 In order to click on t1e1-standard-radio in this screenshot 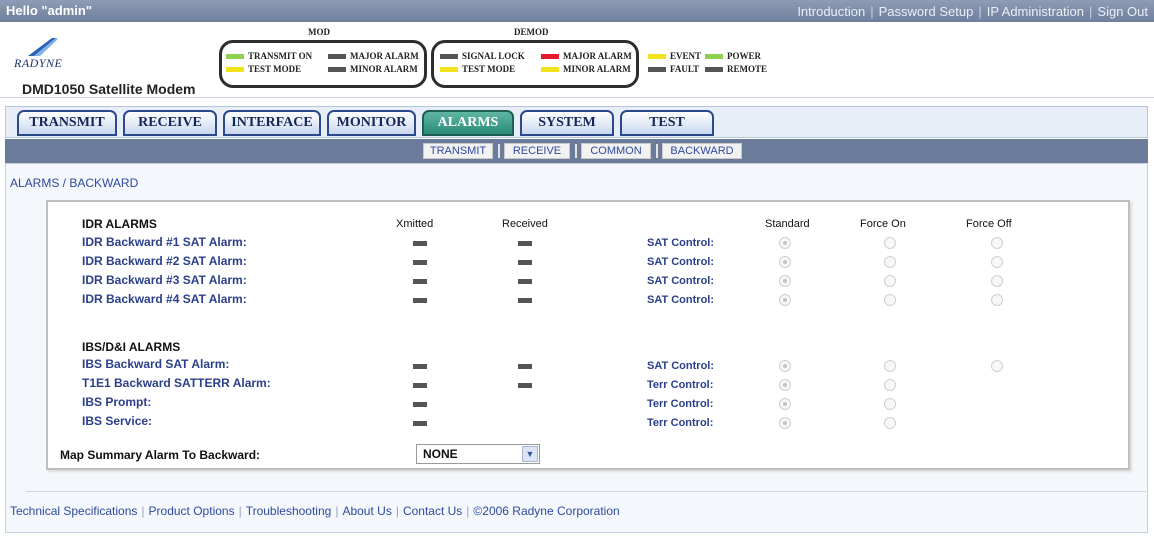, I will do `click(785, 385)`.